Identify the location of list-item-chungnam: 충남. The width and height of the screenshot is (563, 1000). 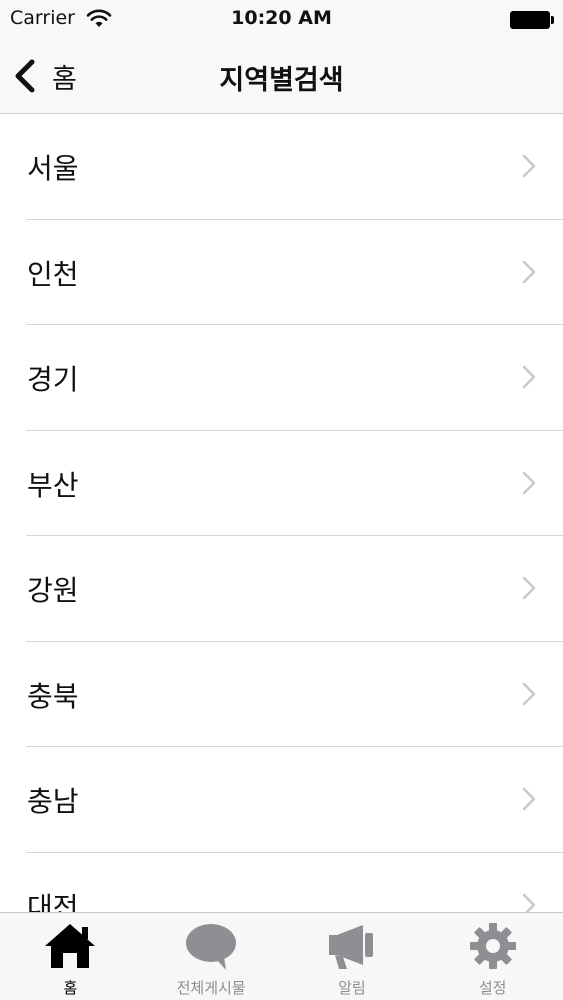
(281, 800).